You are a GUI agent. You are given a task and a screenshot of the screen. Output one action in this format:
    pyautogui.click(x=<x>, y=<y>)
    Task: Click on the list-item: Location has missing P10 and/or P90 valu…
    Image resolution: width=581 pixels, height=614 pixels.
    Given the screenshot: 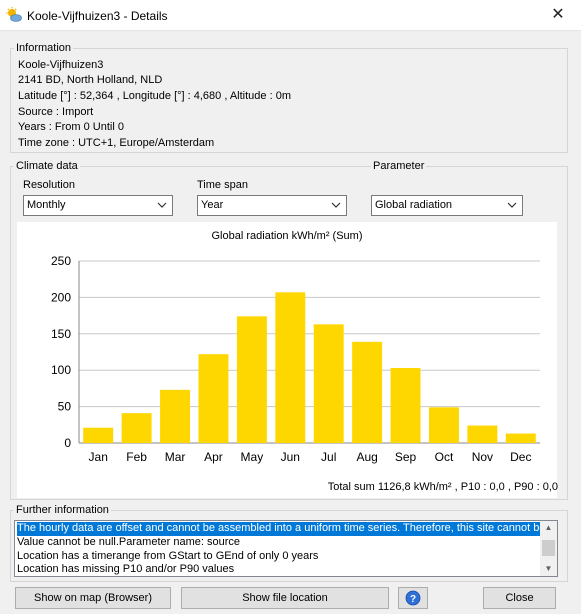 What is the action you would take?
    pyautogui.click(x=125, y=569)
    